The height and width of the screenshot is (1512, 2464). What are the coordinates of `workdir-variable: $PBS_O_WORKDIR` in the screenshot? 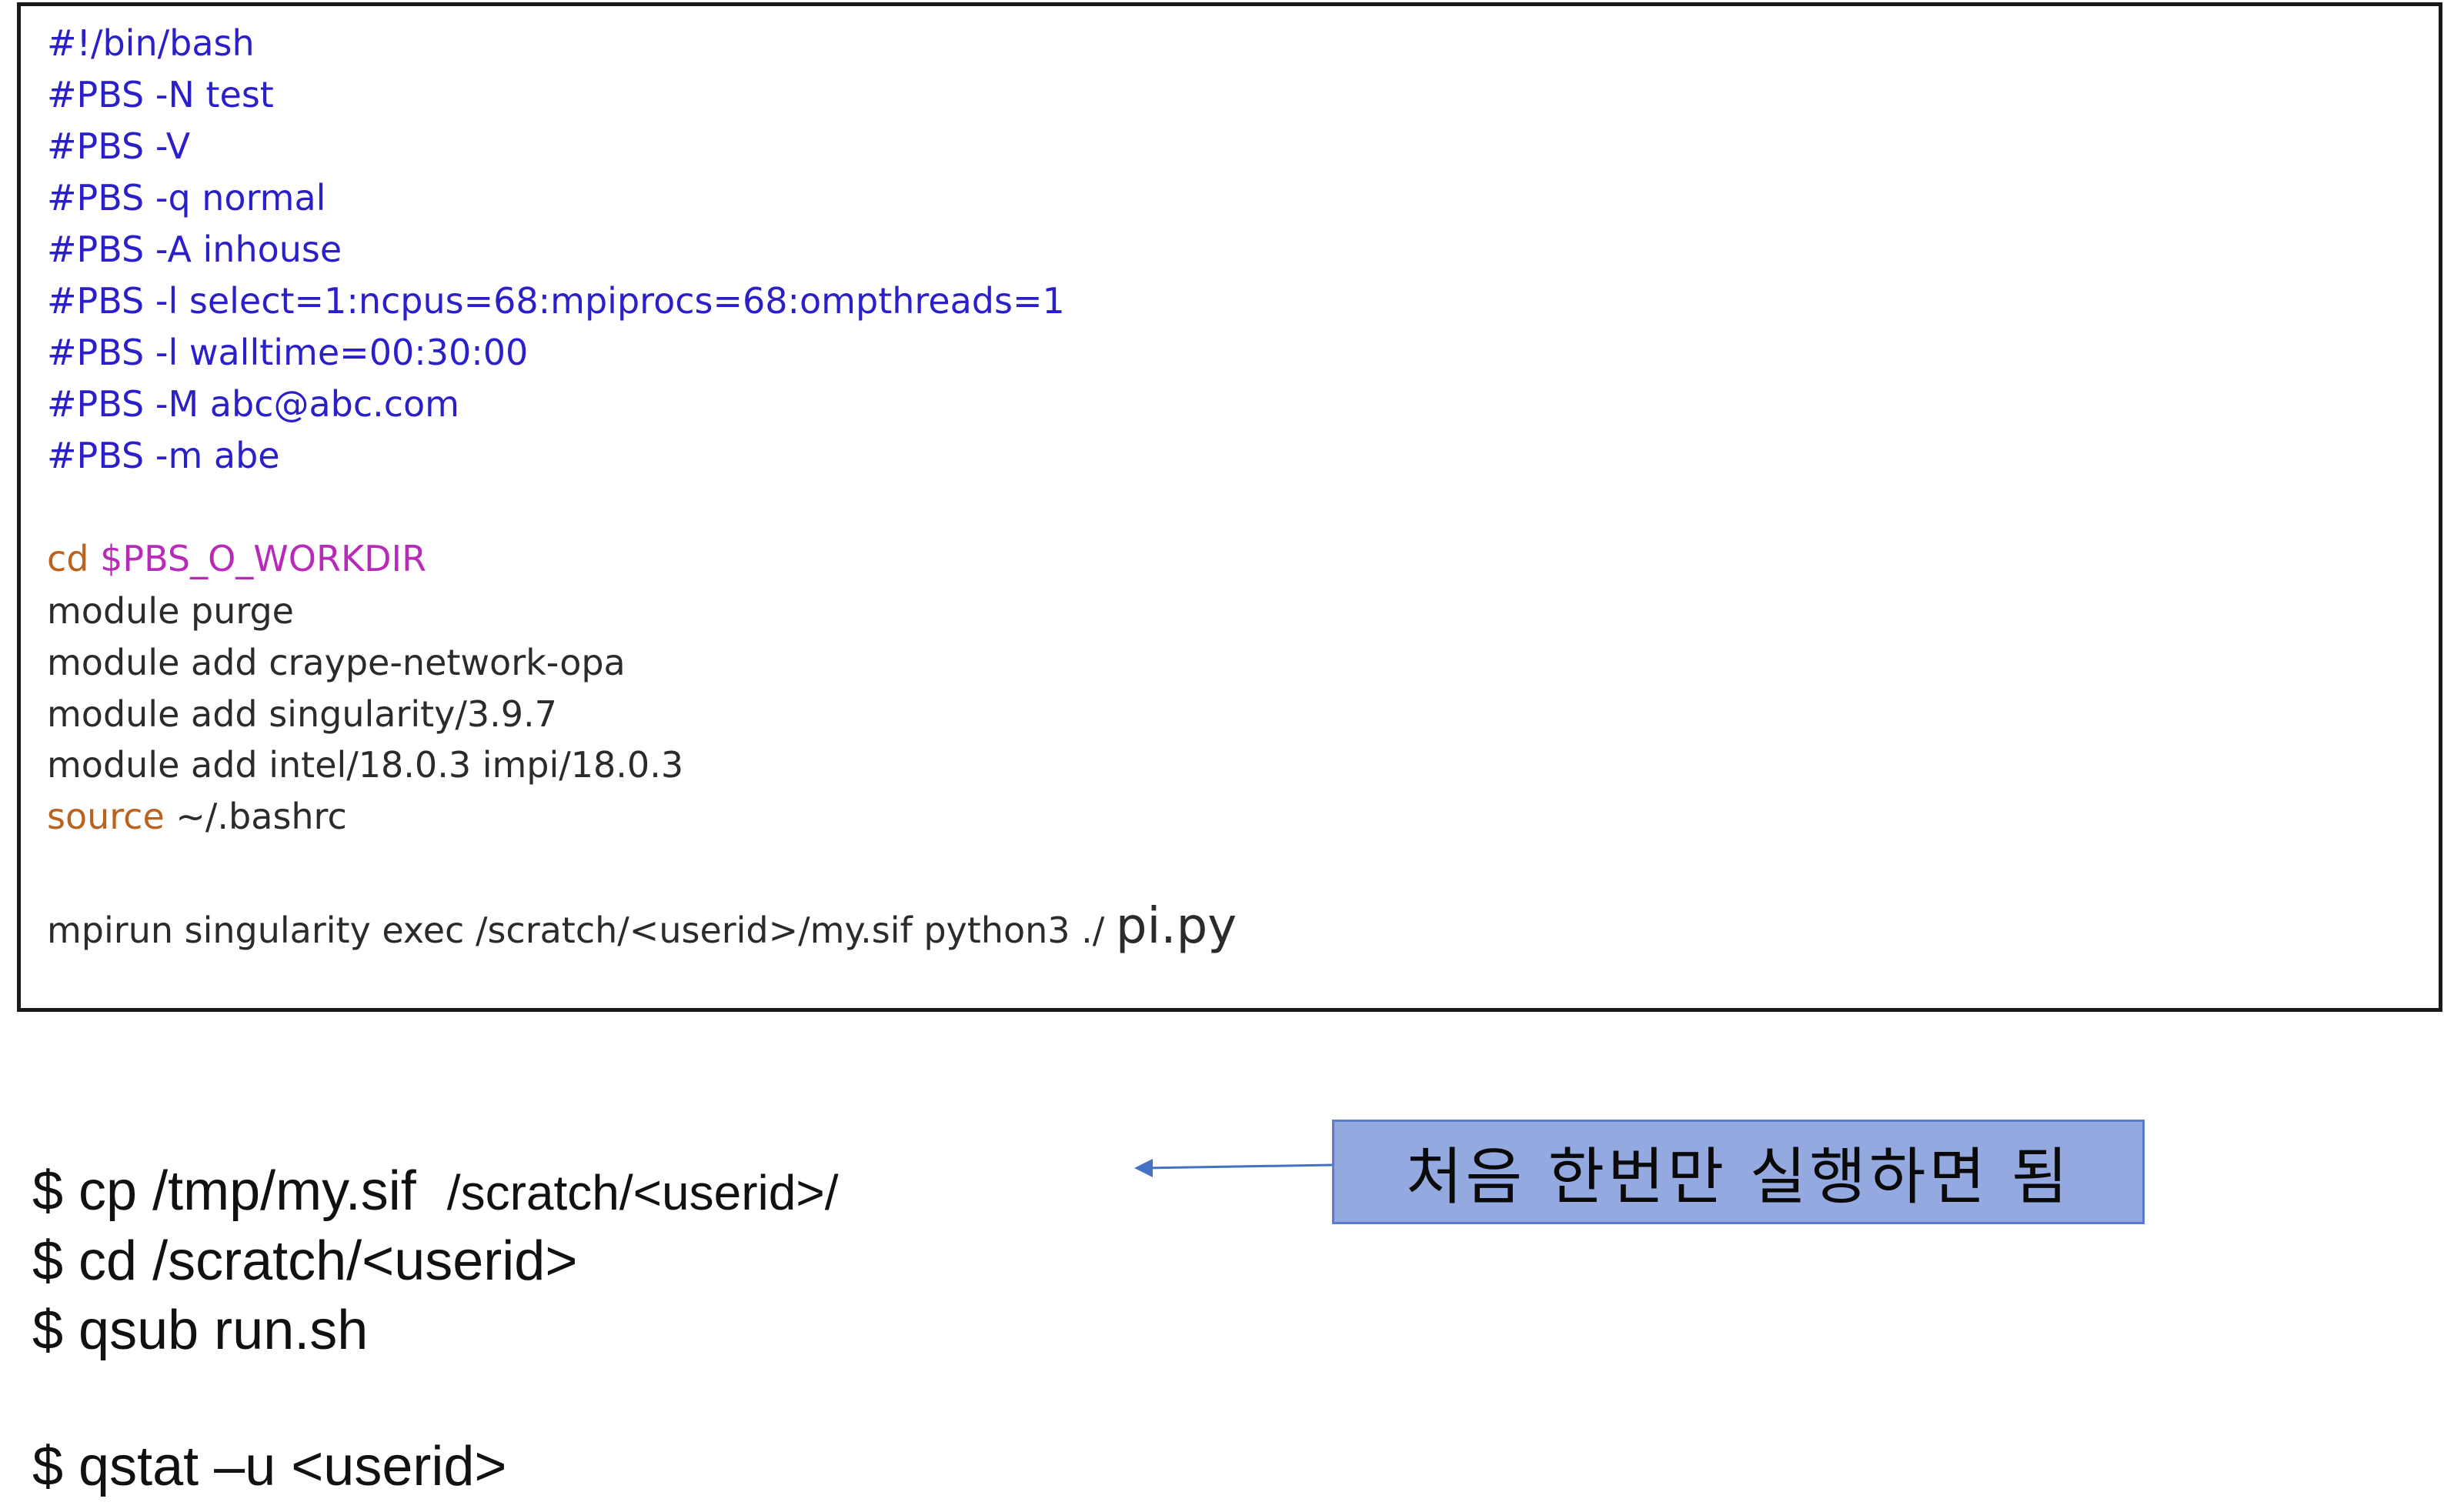 It's located at (263, 558).